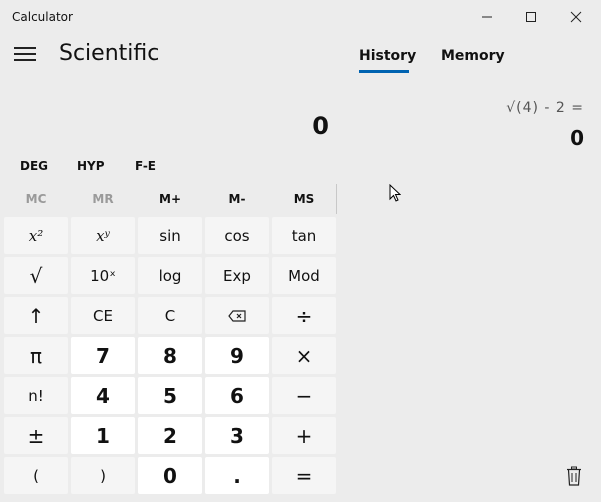  Describe the element at coordinates (103, 315) in the screenshot. I see `clear-entry-button: CE` at that location.